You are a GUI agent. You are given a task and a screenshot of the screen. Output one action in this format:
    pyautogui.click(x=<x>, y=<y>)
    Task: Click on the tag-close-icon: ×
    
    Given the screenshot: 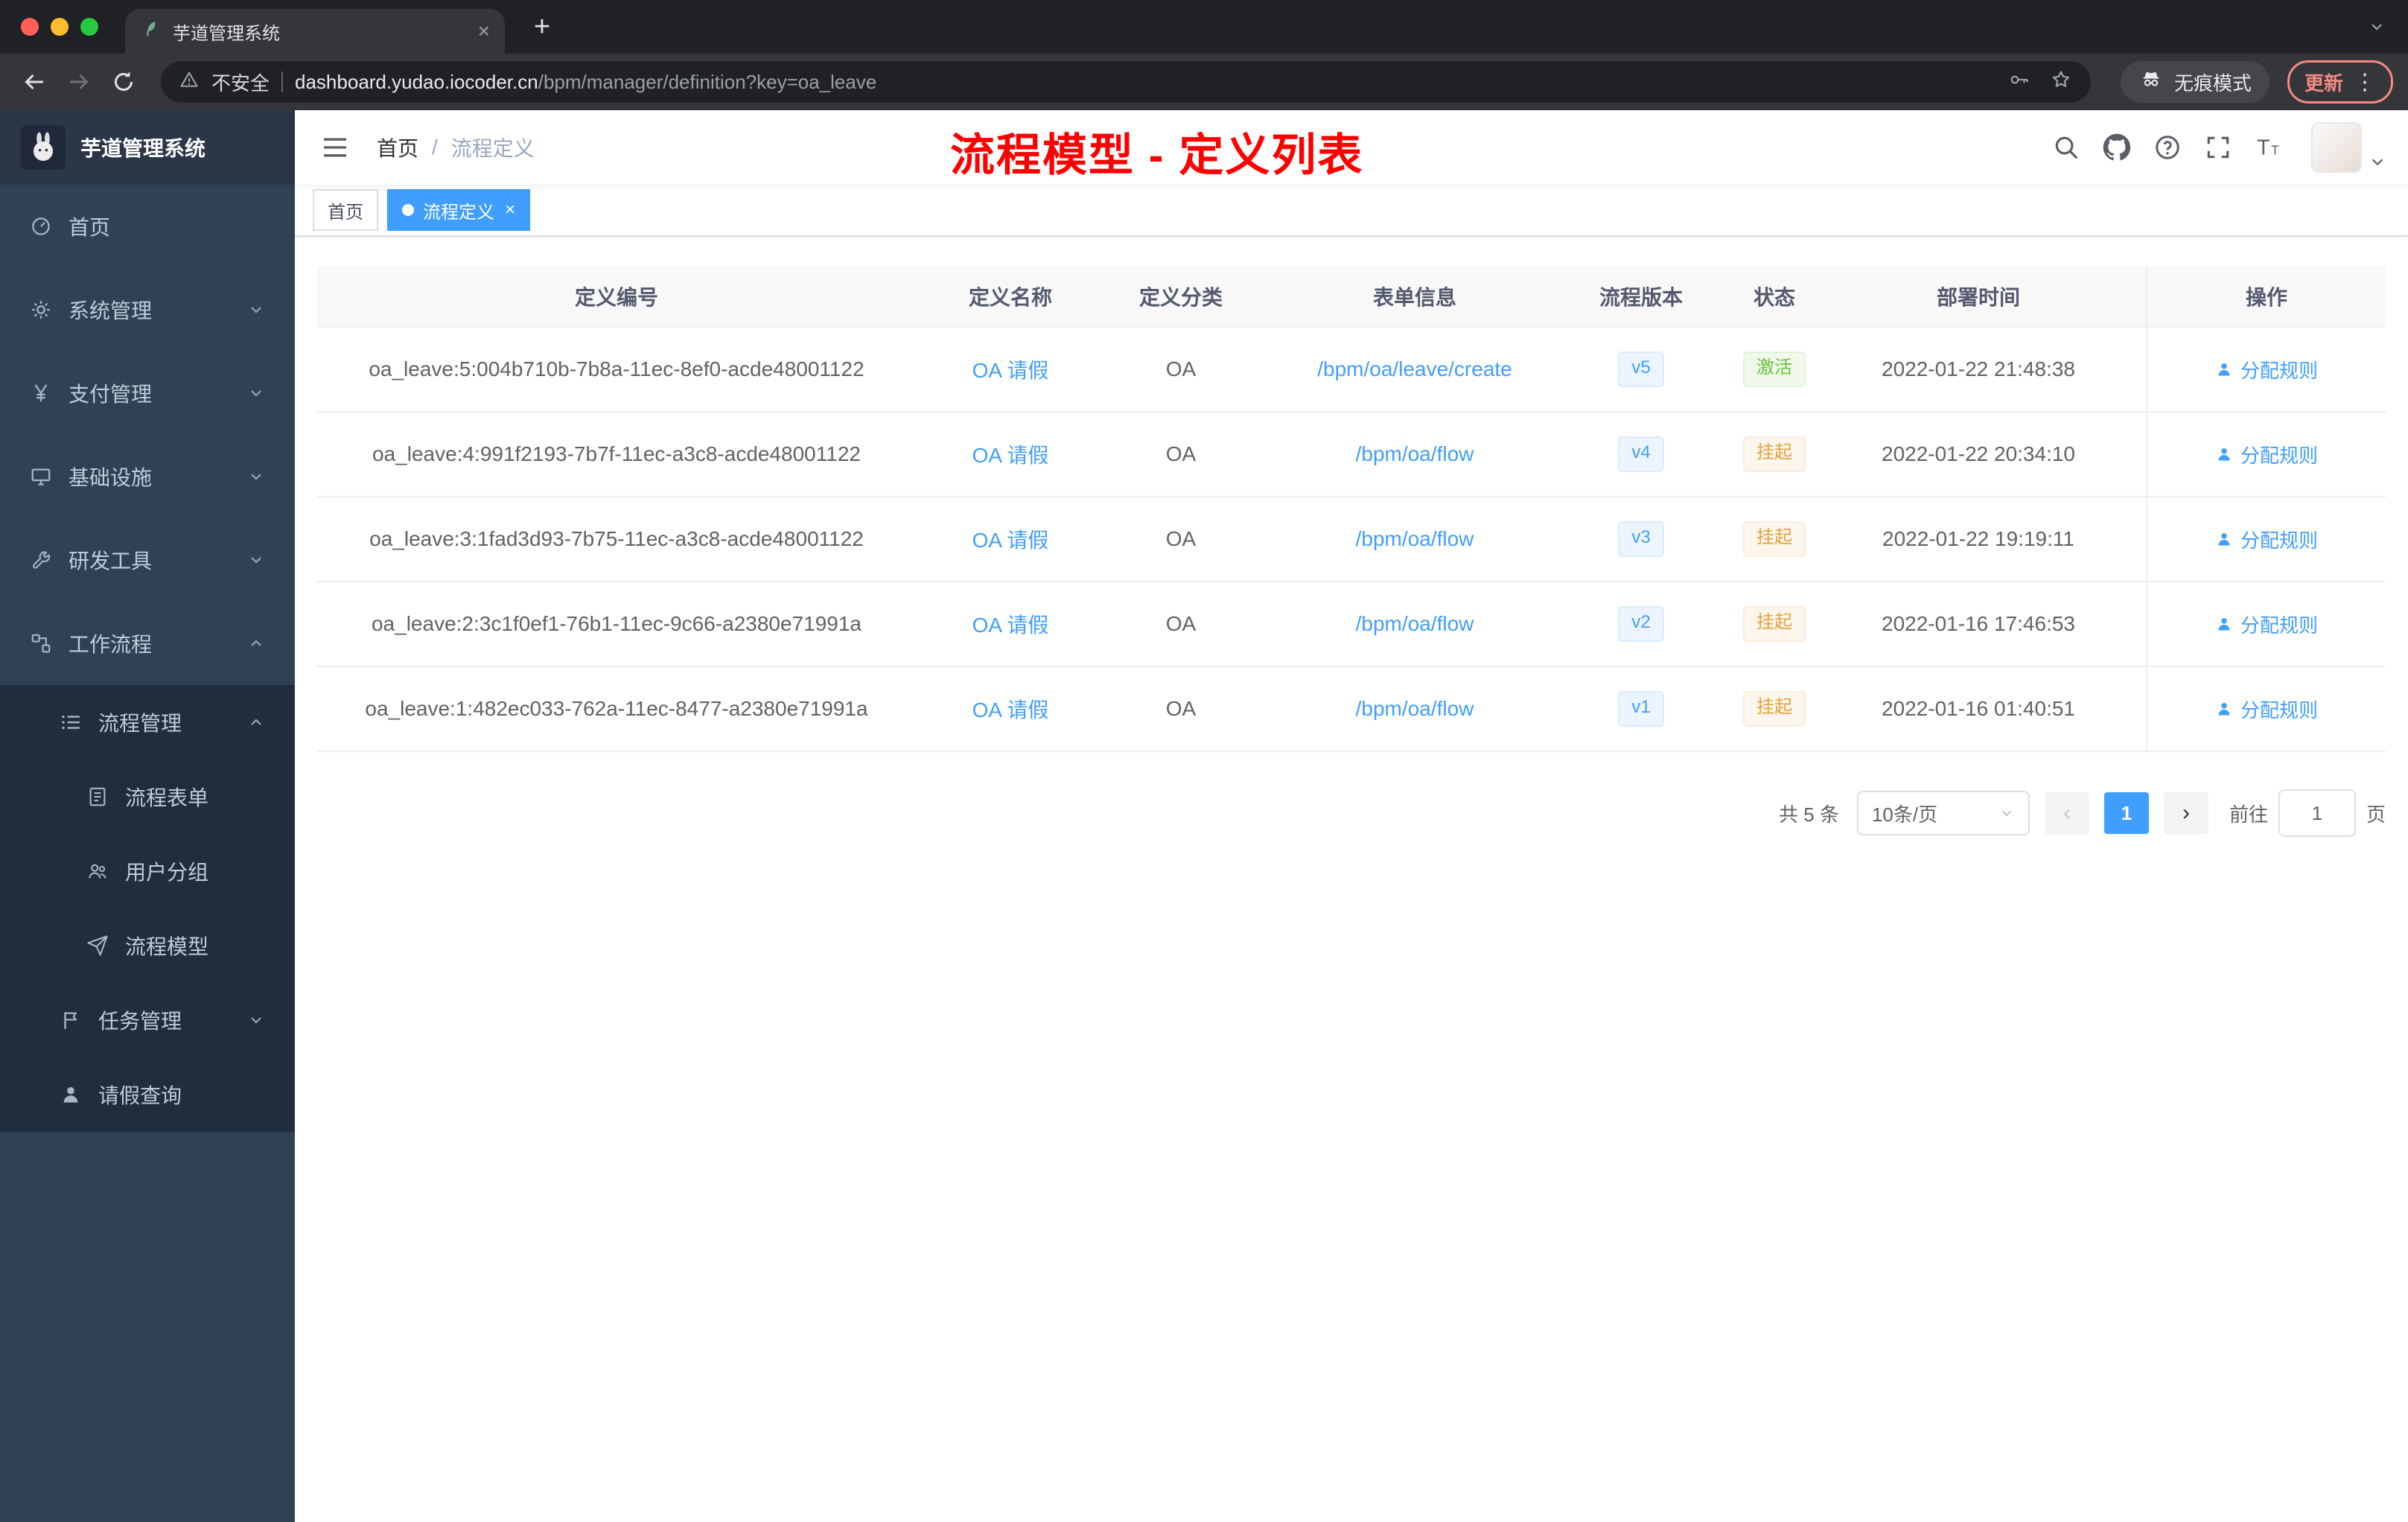 What is the action you would take?
    pyautogui.click(x=510, y=210)
    